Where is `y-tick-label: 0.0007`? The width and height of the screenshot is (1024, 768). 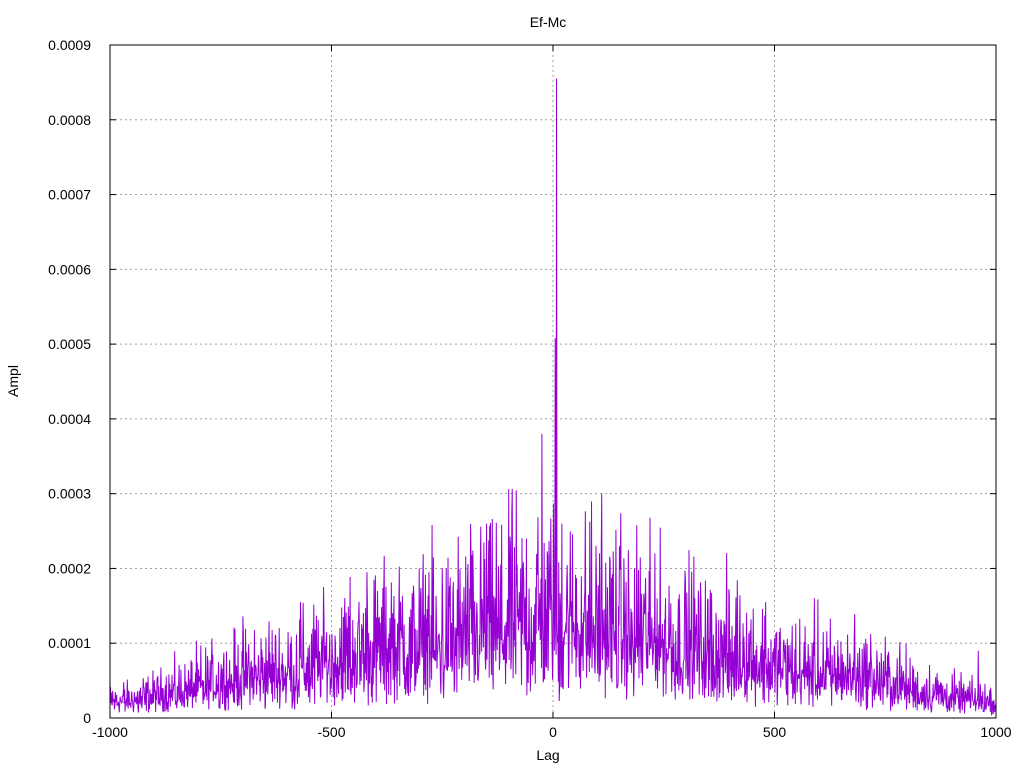 y-tick-label: 0.0007 is located at coordinates (69, 195).